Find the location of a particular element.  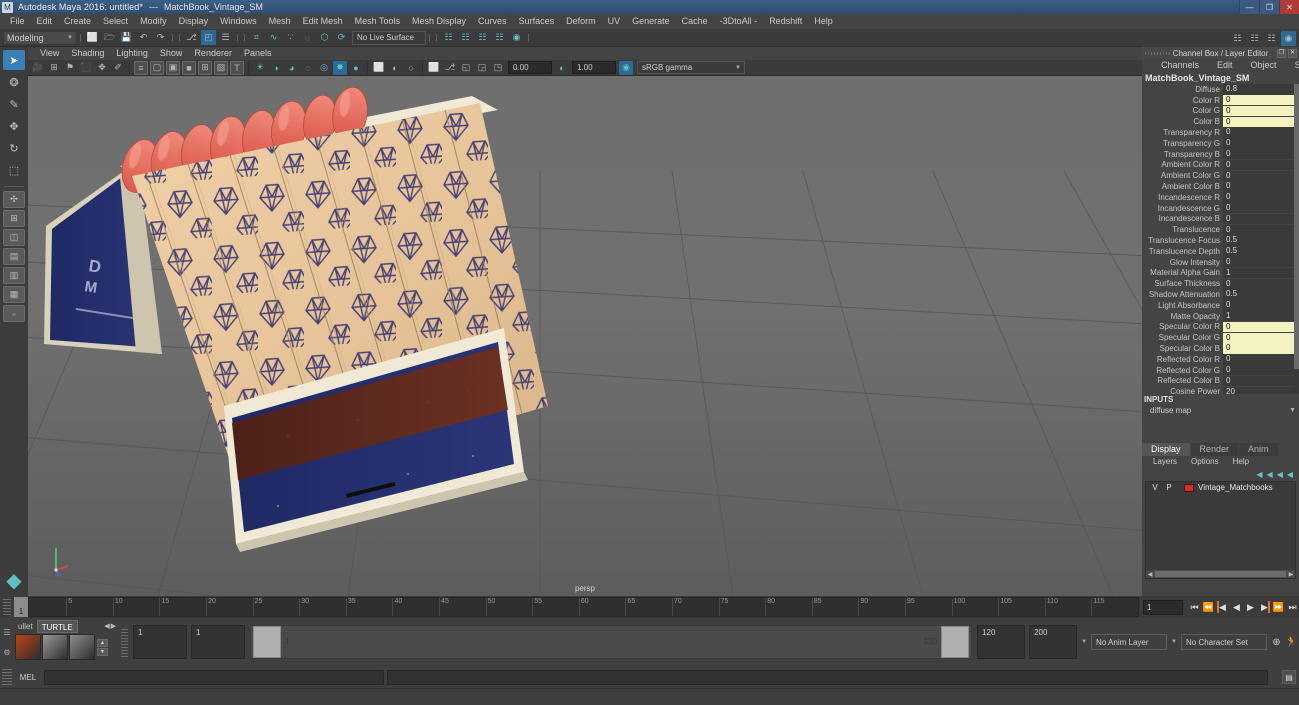

grab-icon: ◳ is located at coordinates (498, 68).